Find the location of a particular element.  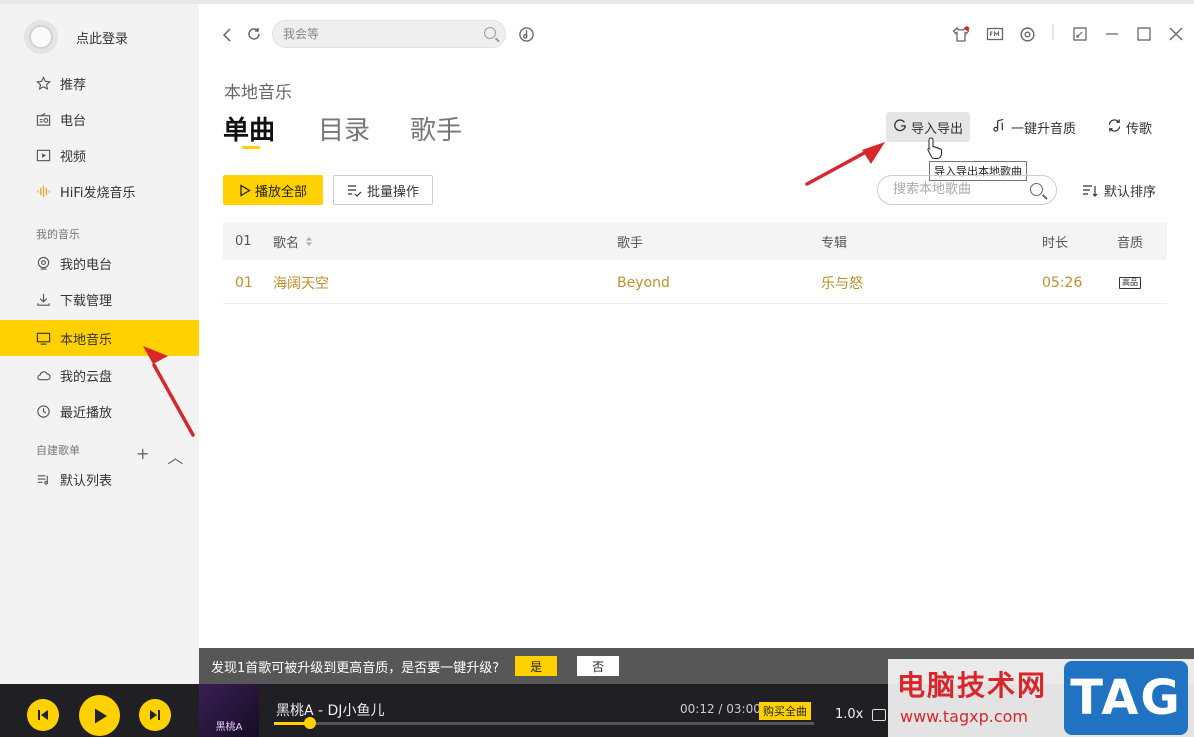

sidebar-item-default-playlist: 默认列表 is located at coordinates (99, 479).